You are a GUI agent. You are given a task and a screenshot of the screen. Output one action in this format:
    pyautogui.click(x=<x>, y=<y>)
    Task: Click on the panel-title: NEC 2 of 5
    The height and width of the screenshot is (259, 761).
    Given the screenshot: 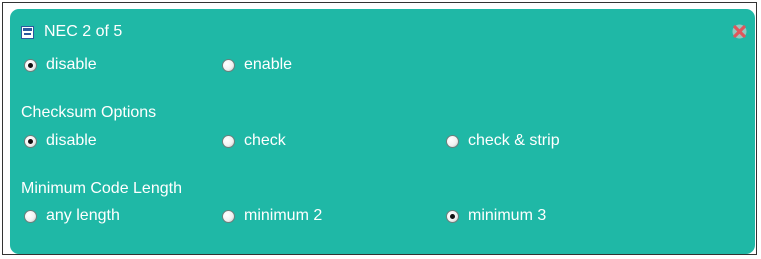 What is the action you would take?
    pyautogui.click(x=83, y=31)
    